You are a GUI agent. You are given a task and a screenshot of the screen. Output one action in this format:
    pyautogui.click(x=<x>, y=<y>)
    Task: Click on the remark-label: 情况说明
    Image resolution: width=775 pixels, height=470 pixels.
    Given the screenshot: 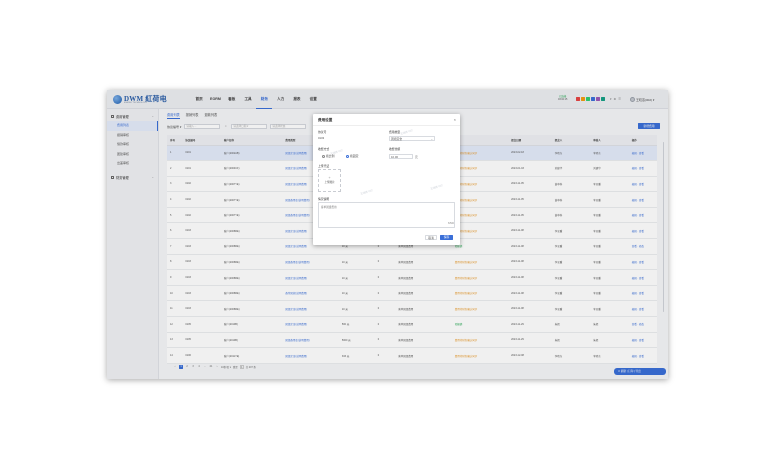 What is the action you would take?
    pyautogui.click(x=324, y=199)
    